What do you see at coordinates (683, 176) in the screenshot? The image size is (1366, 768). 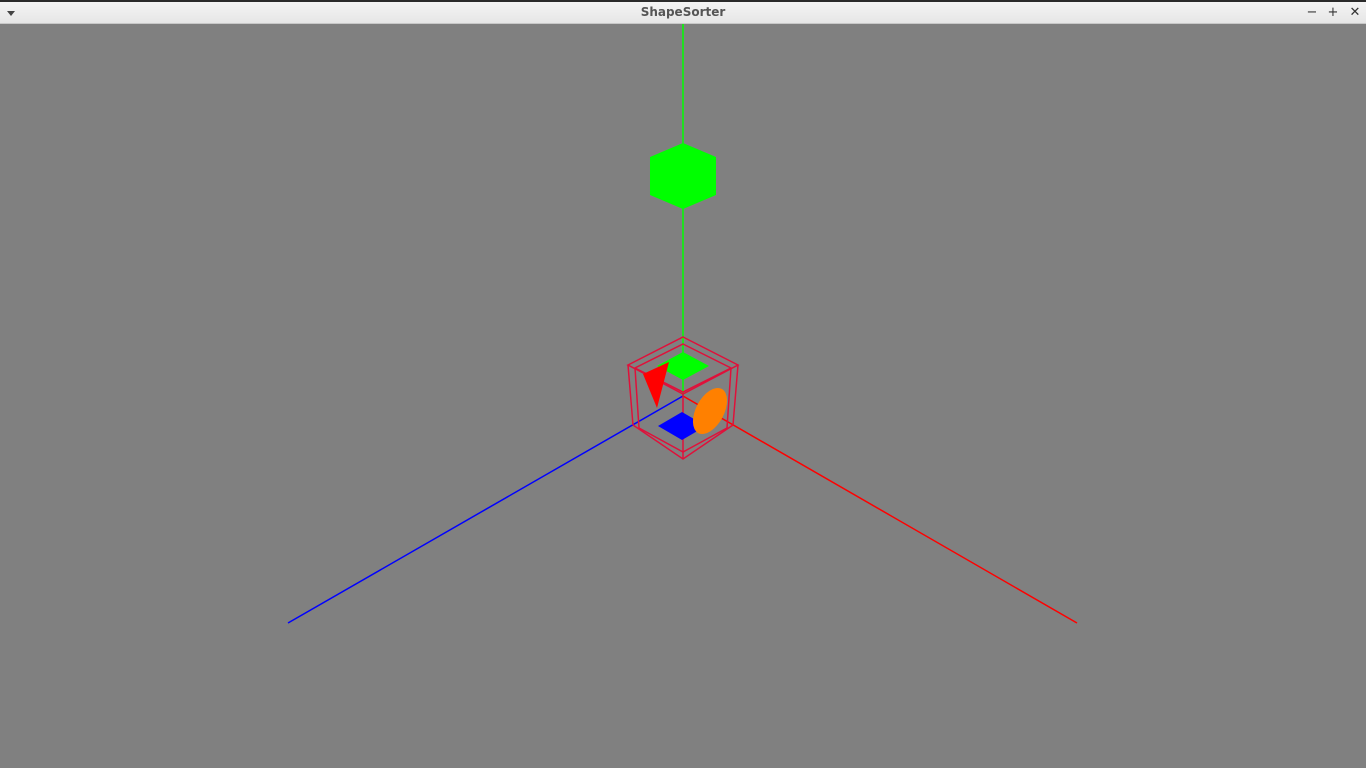 I see `held-cube-shape` at bounding box center [683, 176].